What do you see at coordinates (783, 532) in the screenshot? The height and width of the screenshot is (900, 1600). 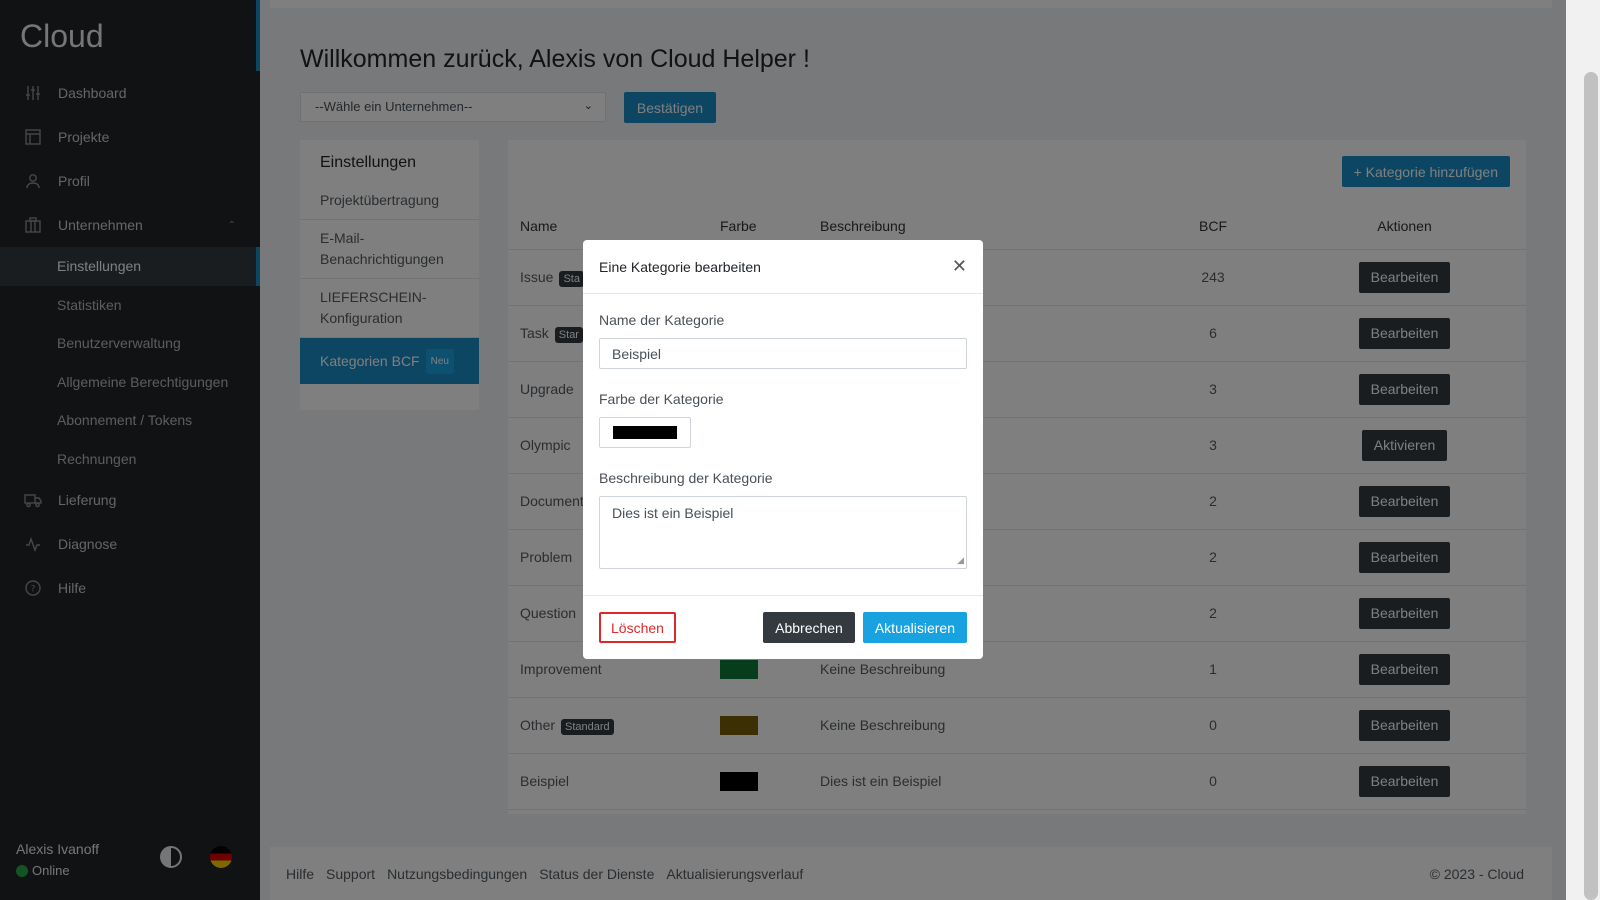 I see `category-description-textarea: Dies ist ein Beispiel ◢` at bounding box center [783, 532].